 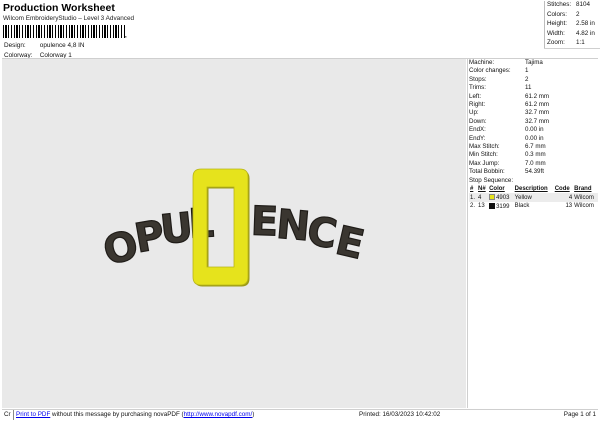 I want to click on machine-info-row: Max Jump: 7.0 mm, so click(x=533, y=164).